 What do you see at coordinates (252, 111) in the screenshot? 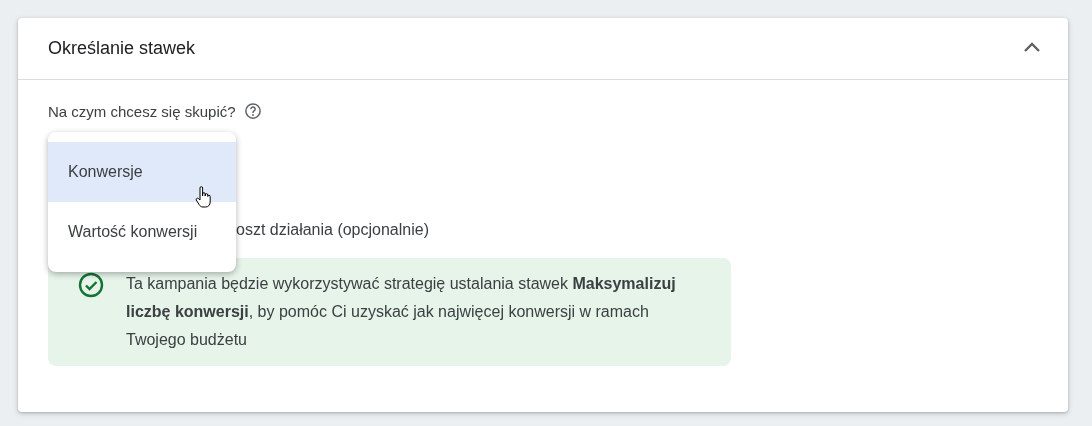
I see `help-icon` at bounding box center [252, 111].